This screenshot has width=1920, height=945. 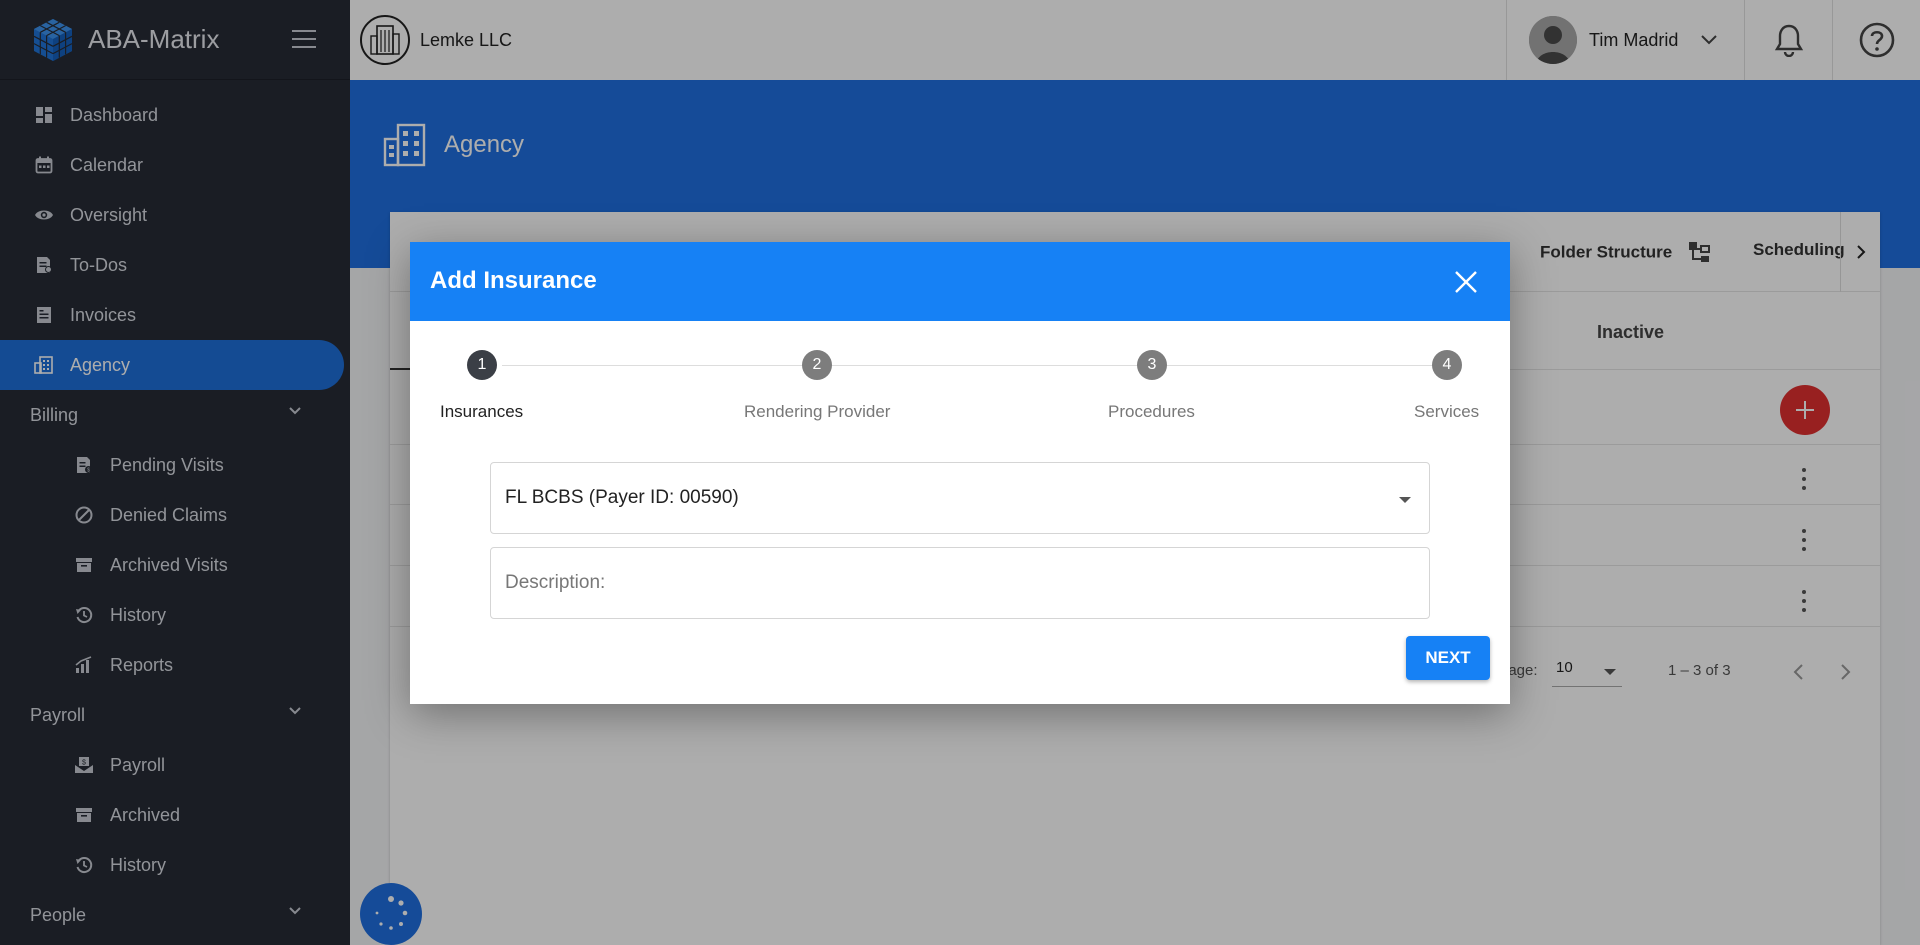 What do you see at coordinates (1466, 282) in the screenshot?
I see `close-icon` at bounding box center [1466, 282].